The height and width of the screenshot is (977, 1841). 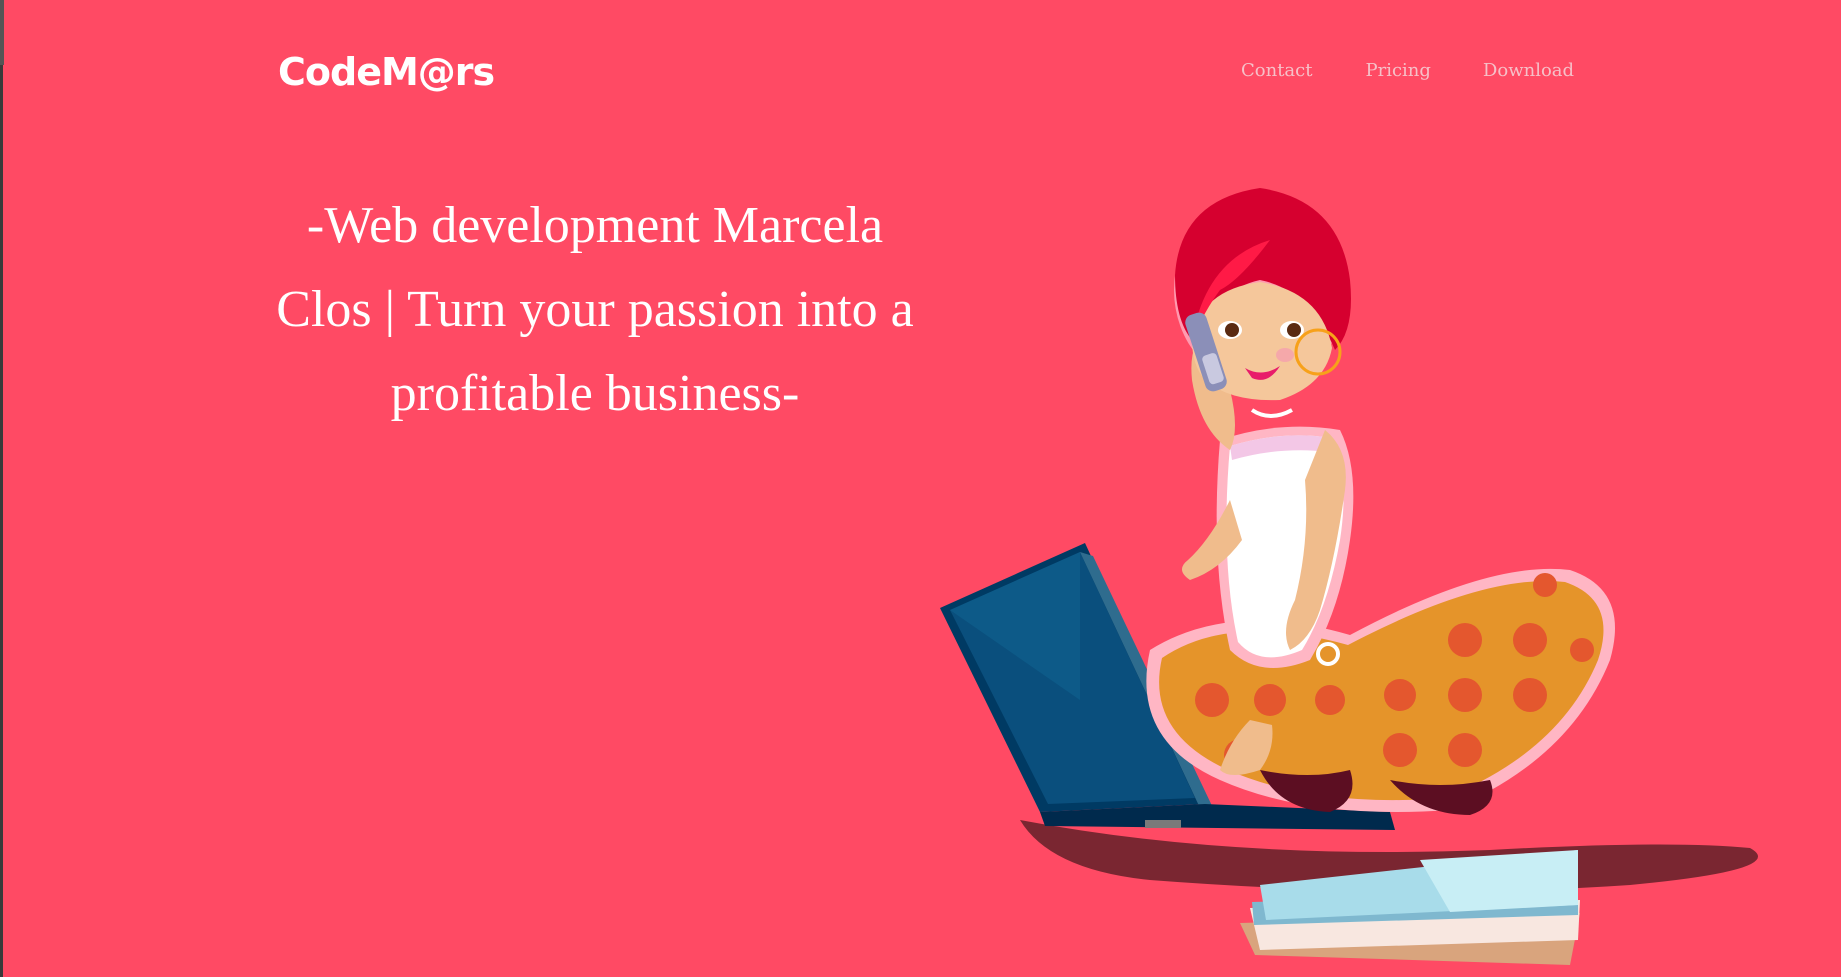 What do you see at coordinates (1276, 71) in the screenshot?
I see `nav-link-contact: Contact` at bounding box center [1276, 71].